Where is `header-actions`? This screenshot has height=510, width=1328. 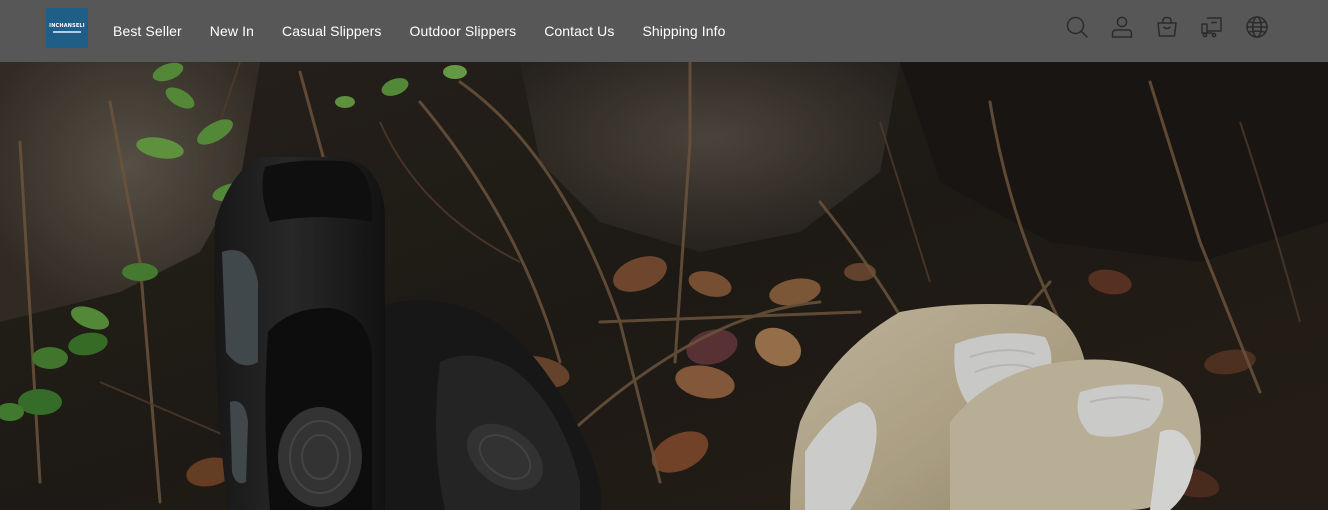 header-actions is located at coordinates (1157, 27).